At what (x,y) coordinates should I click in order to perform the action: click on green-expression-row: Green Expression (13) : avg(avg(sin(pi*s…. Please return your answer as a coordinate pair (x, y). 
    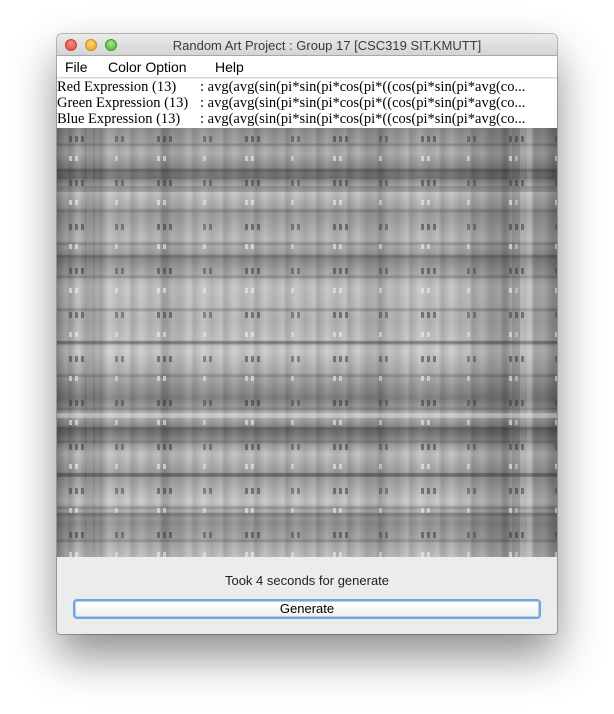
    Looking at the image, I should click on (307, 103).